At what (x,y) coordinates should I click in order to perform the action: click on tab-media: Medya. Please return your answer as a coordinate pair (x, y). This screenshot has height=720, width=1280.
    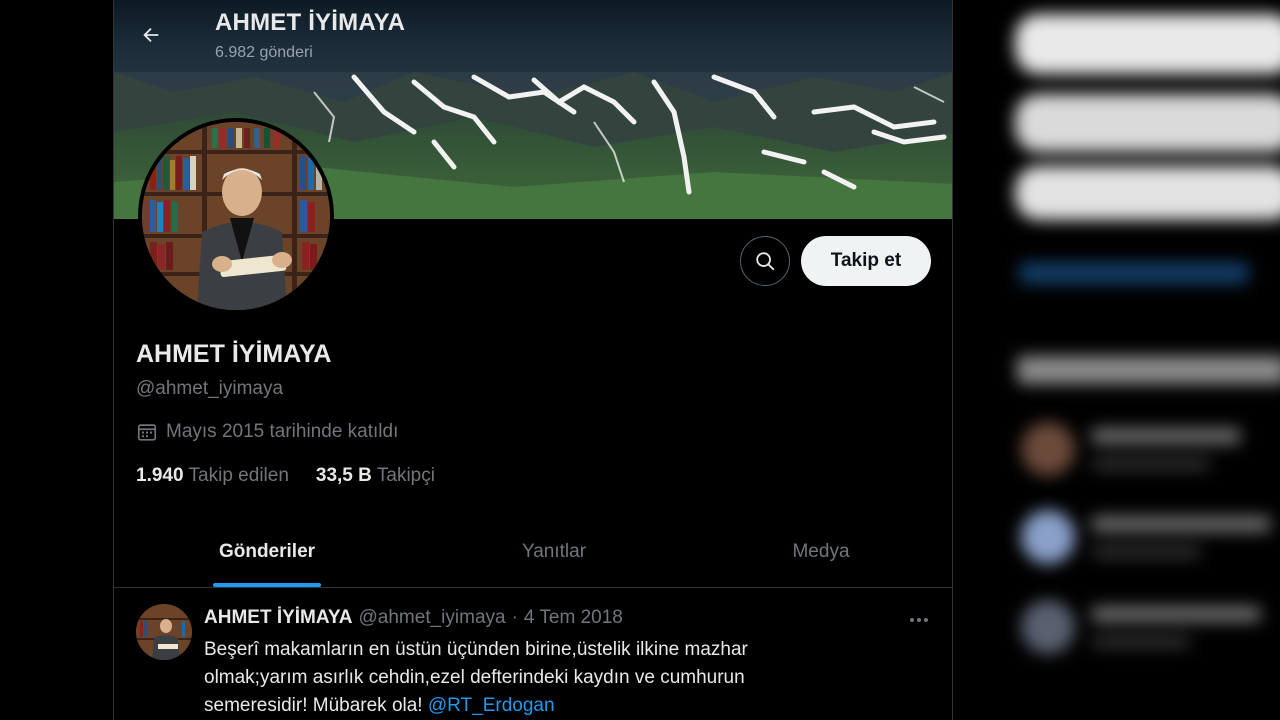
    Looking at the image, I should click on (820, 551).